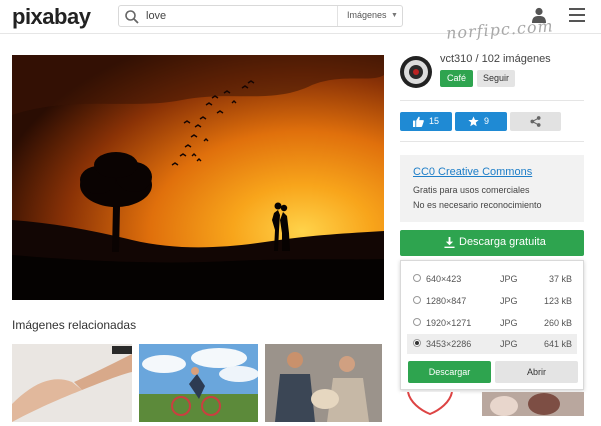 The height and width of the screenshot is (426, 601). Describe the element at coordinates (434, 121) in the screenshot. I see `like-count: 15` at that location.